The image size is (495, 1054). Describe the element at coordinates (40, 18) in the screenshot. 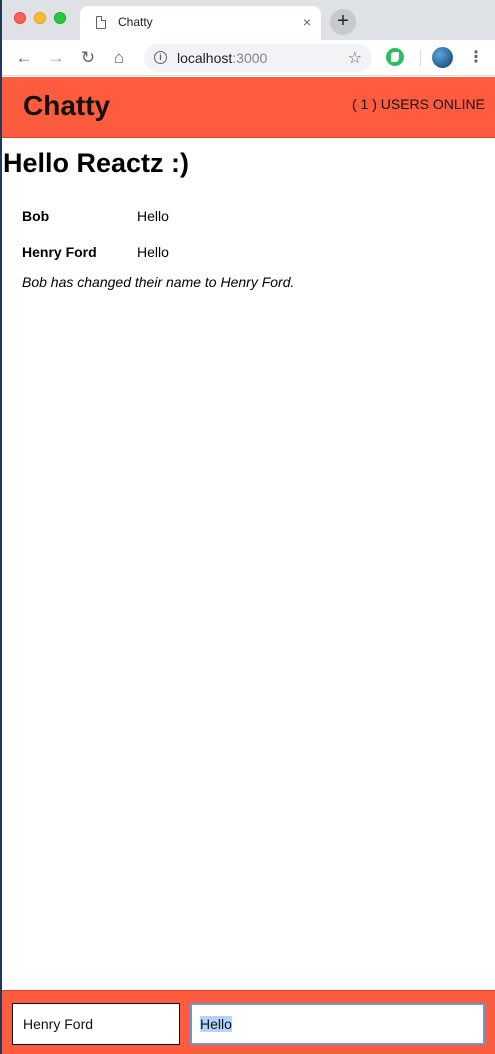

I see `minimize-window-button` at that location.